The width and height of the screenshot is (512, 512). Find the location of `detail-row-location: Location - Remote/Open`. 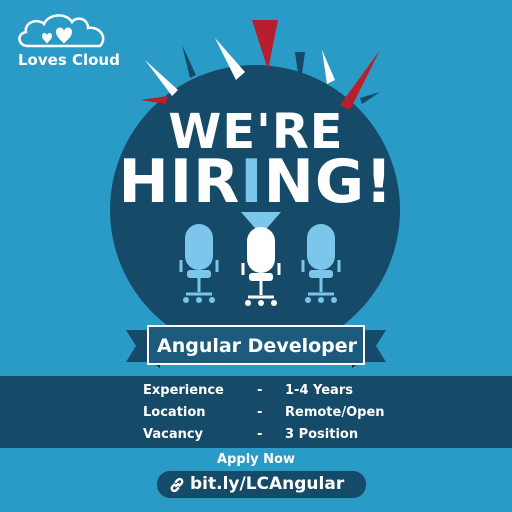

detail-row-location: Location - Remote/Open is located at coordinates (256, 416).